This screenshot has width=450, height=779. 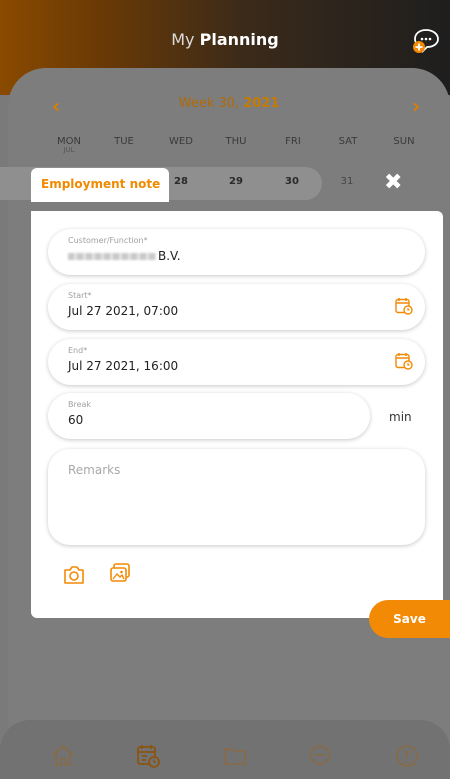 I want to click on day-thu: THU, so click(x=236, y=141).